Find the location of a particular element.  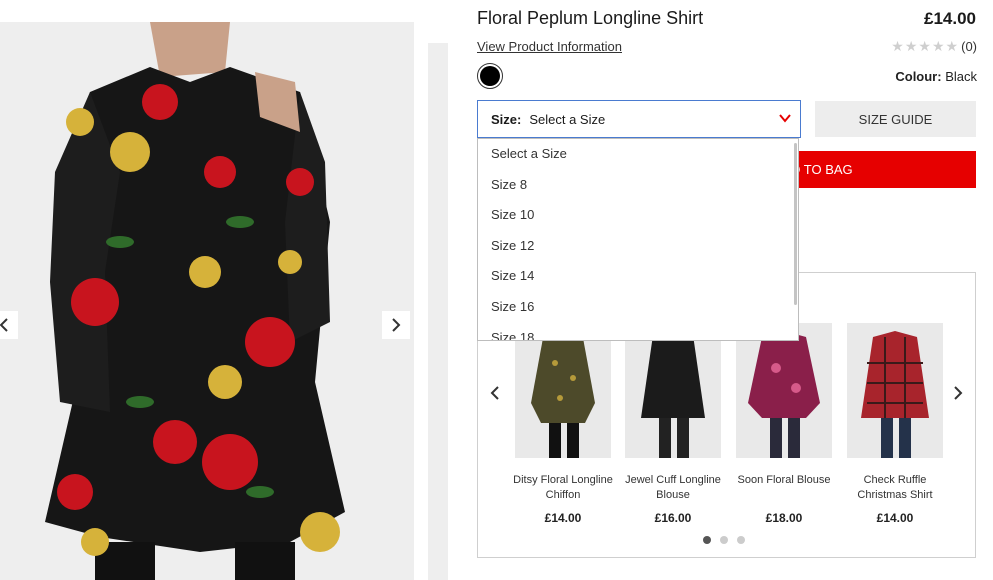

size-option: Size 12 is located at coordinates (638, 246).